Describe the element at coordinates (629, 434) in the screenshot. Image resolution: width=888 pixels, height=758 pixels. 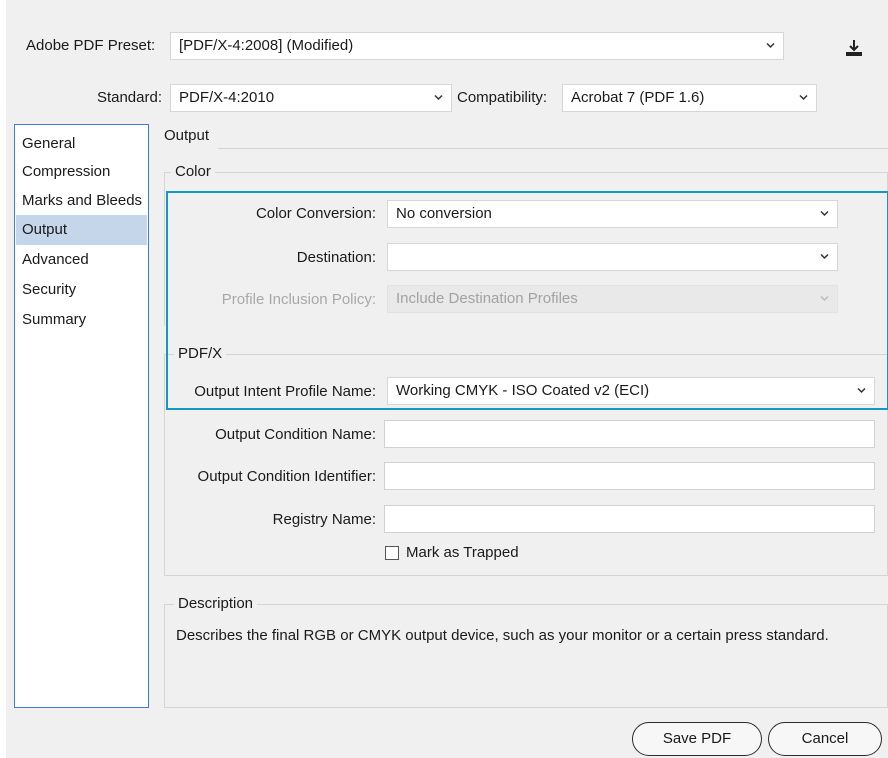
I see `output-condition-name-field` at that location.